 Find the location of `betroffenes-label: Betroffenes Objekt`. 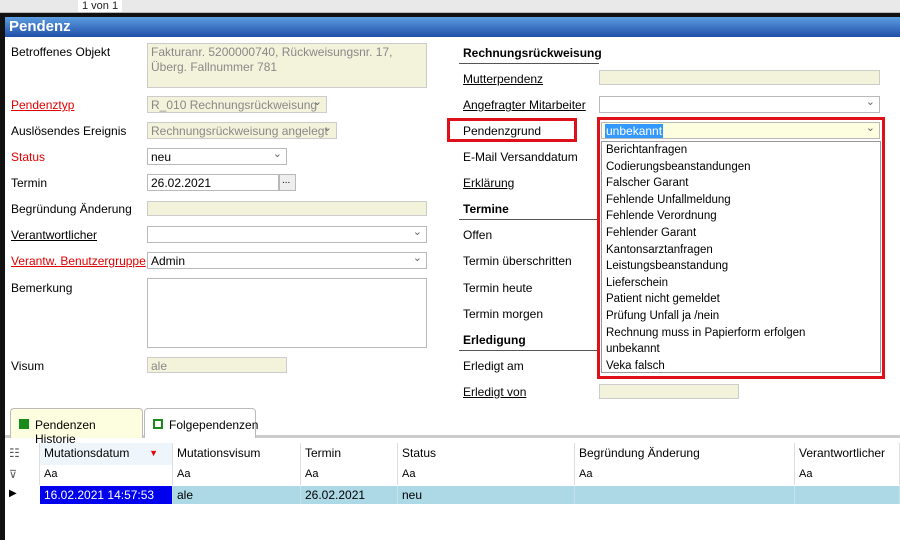

betroffenes-label: Betroffenes Objekt is located at coordinates (61, 52).